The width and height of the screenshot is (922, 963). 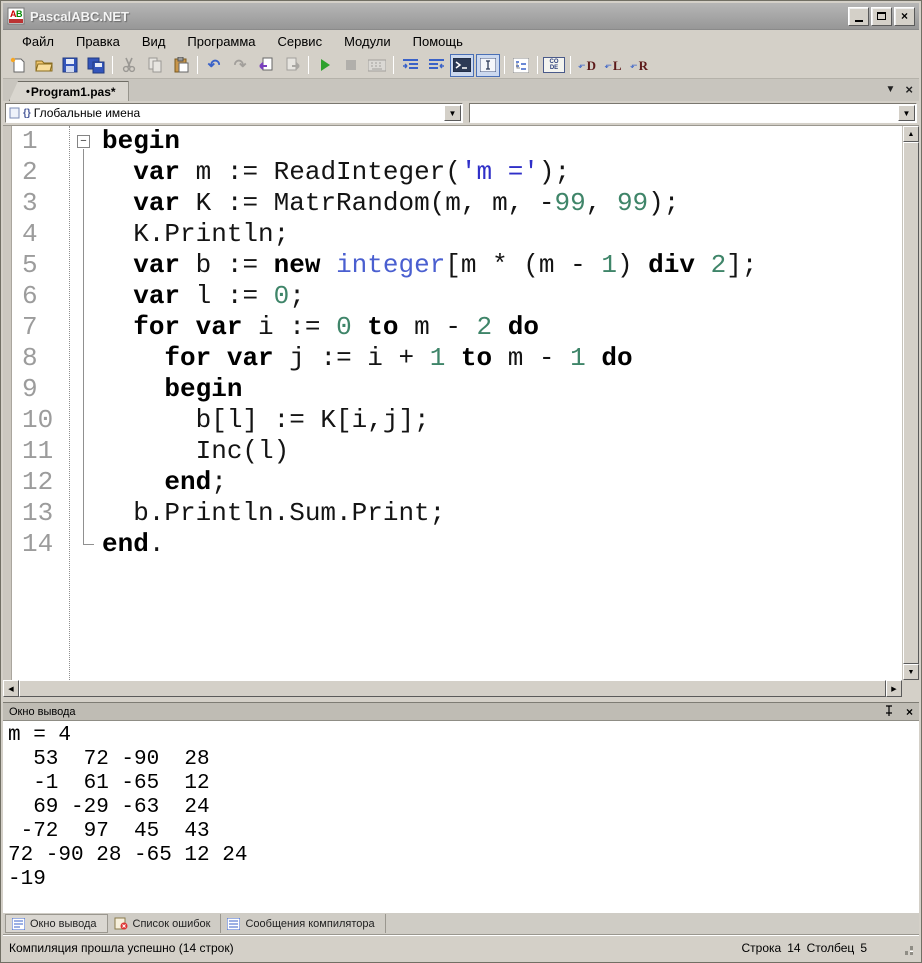 I want to click on fold-collapse-icon: −, so click(x=83, y=141).